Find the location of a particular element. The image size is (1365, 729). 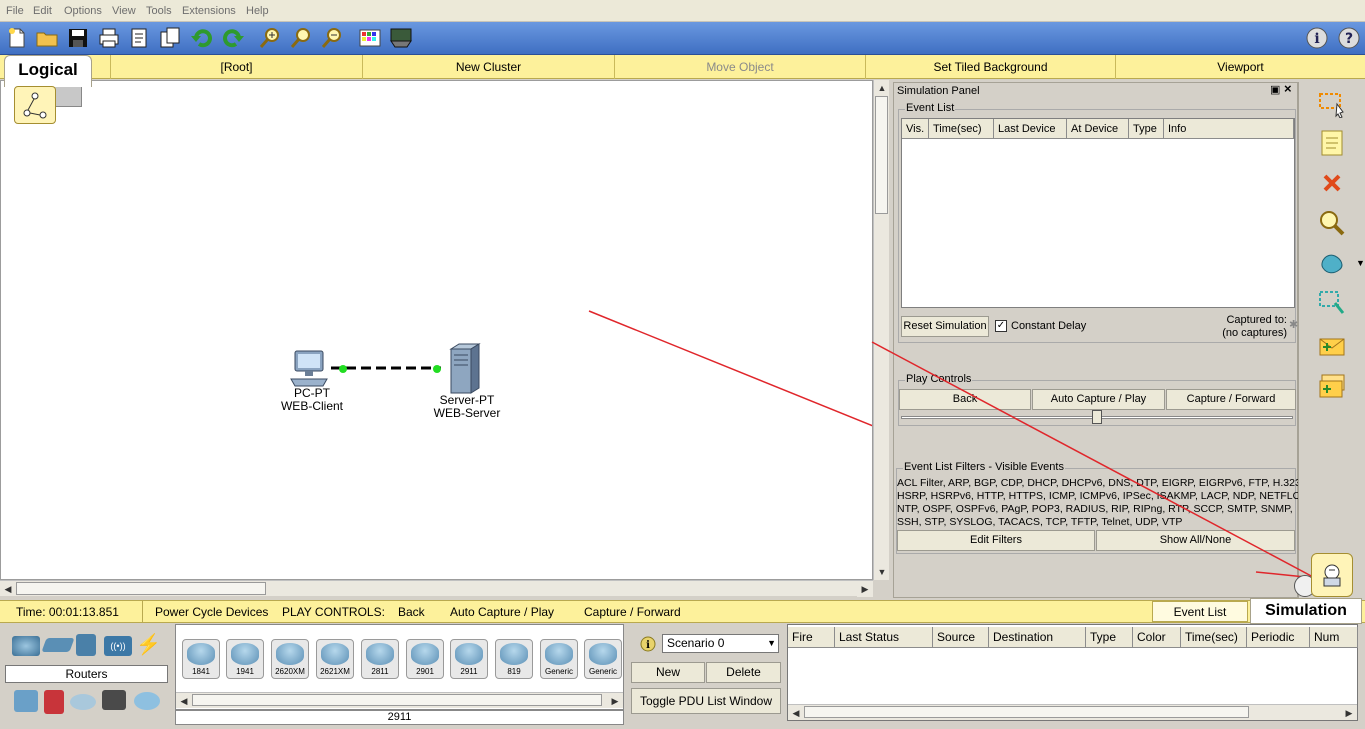

pdu-list-scrollbar: ◀ ▶ is located at coordinates (1072, 712).